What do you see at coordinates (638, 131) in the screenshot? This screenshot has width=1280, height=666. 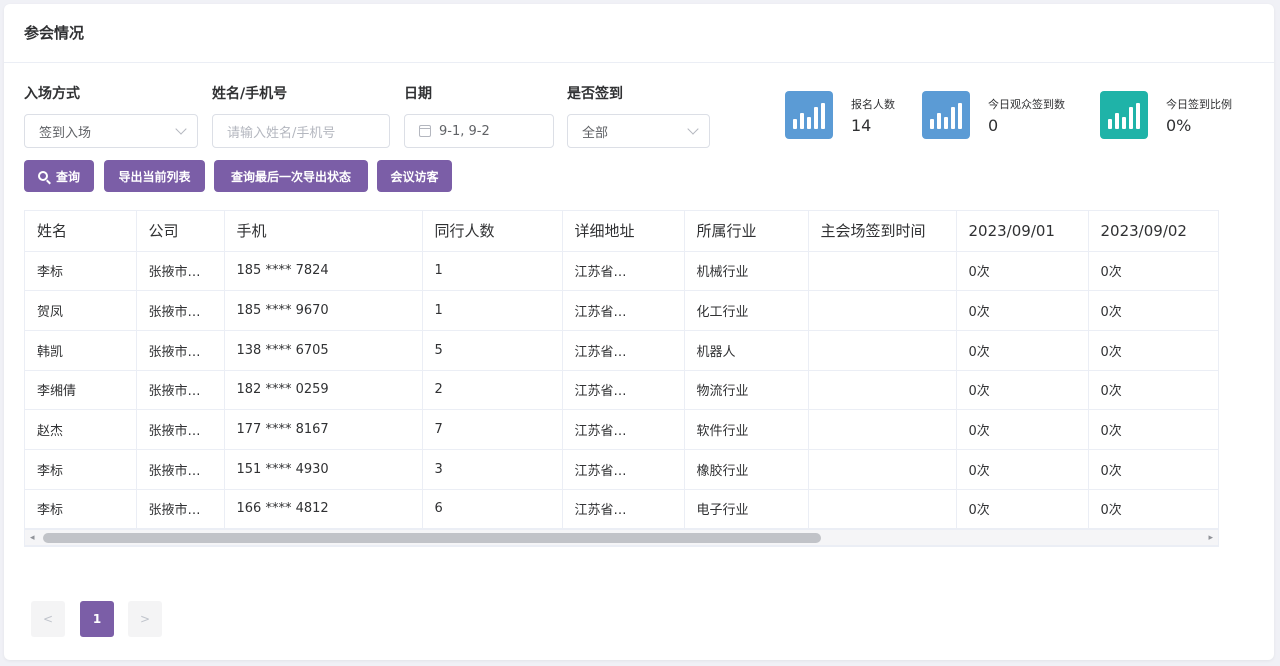 I see `checked-in-select: 全部` at bounding box center [638, 131].